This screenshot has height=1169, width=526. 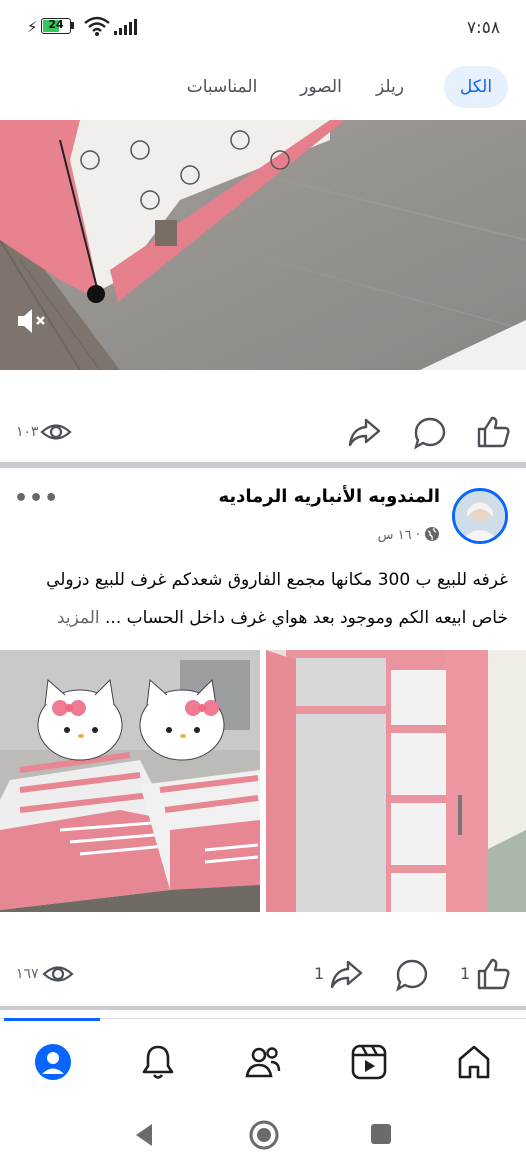 I want to click on battery-level: 24, so click(x=56, y=24).